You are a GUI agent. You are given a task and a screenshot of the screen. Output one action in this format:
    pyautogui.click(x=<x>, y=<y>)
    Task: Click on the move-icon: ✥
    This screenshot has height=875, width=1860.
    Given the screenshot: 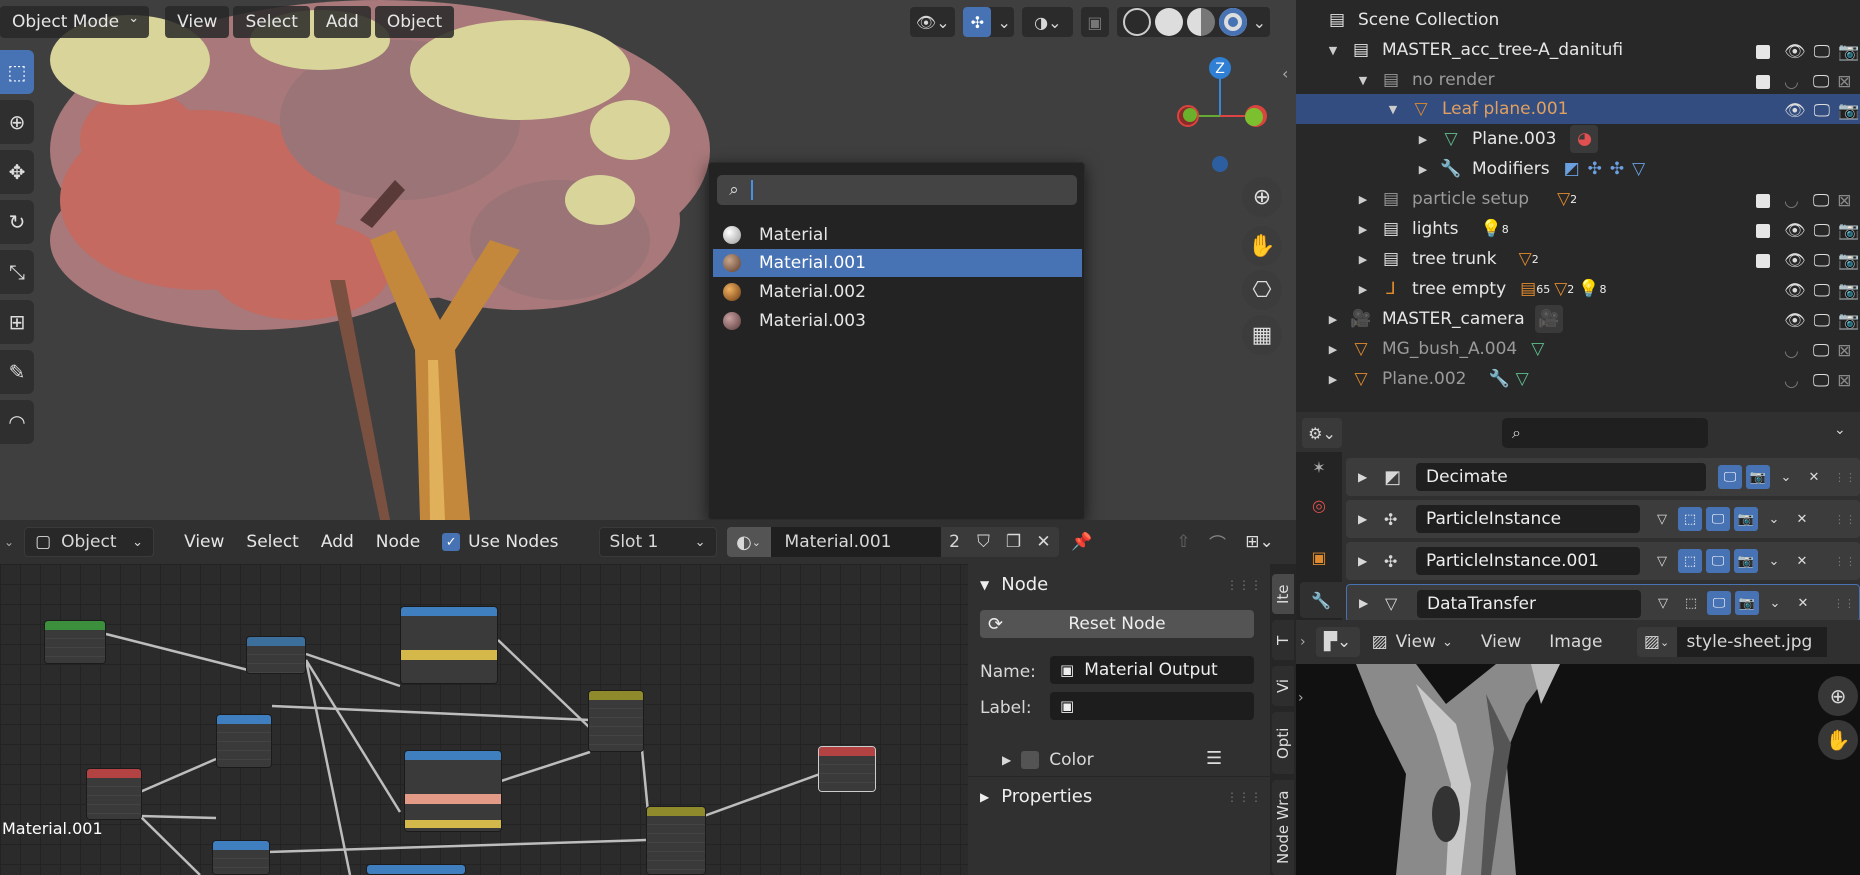 What is the action you would take?
    pyautogui.click(x=17, y=172)
    